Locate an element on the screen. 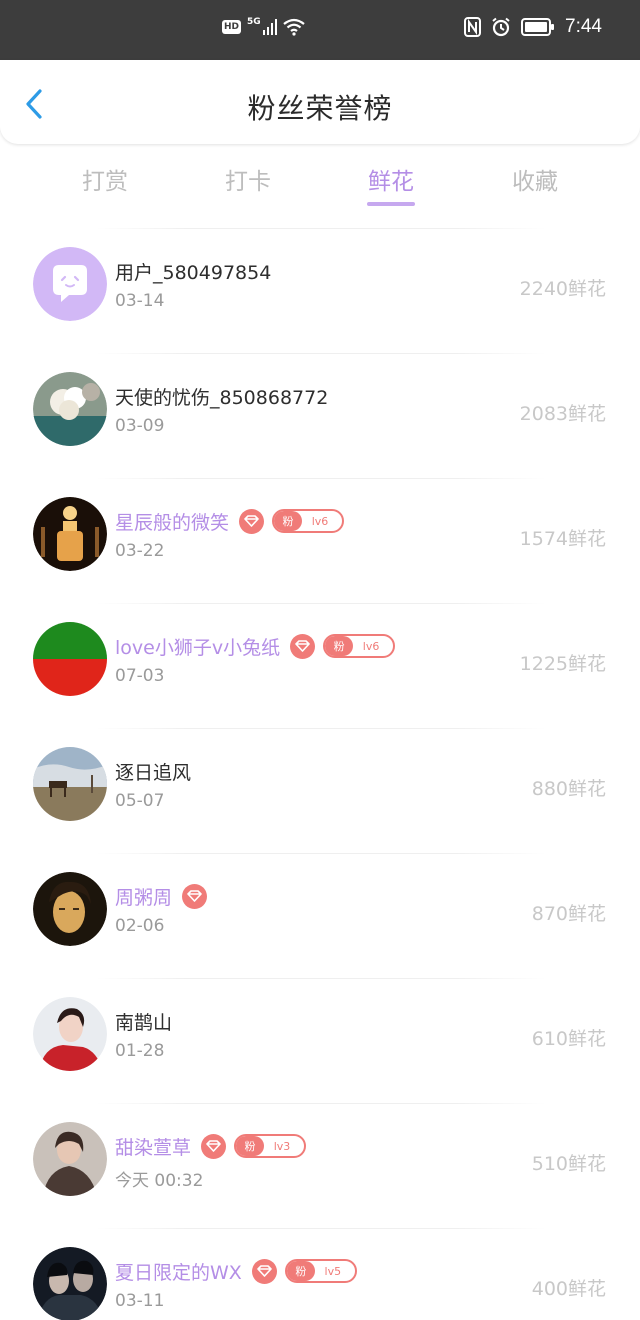 Image resolution: width=640 pixels, height=1320 pixels. row-date: 03-14 is located at coordinates (140, 301).